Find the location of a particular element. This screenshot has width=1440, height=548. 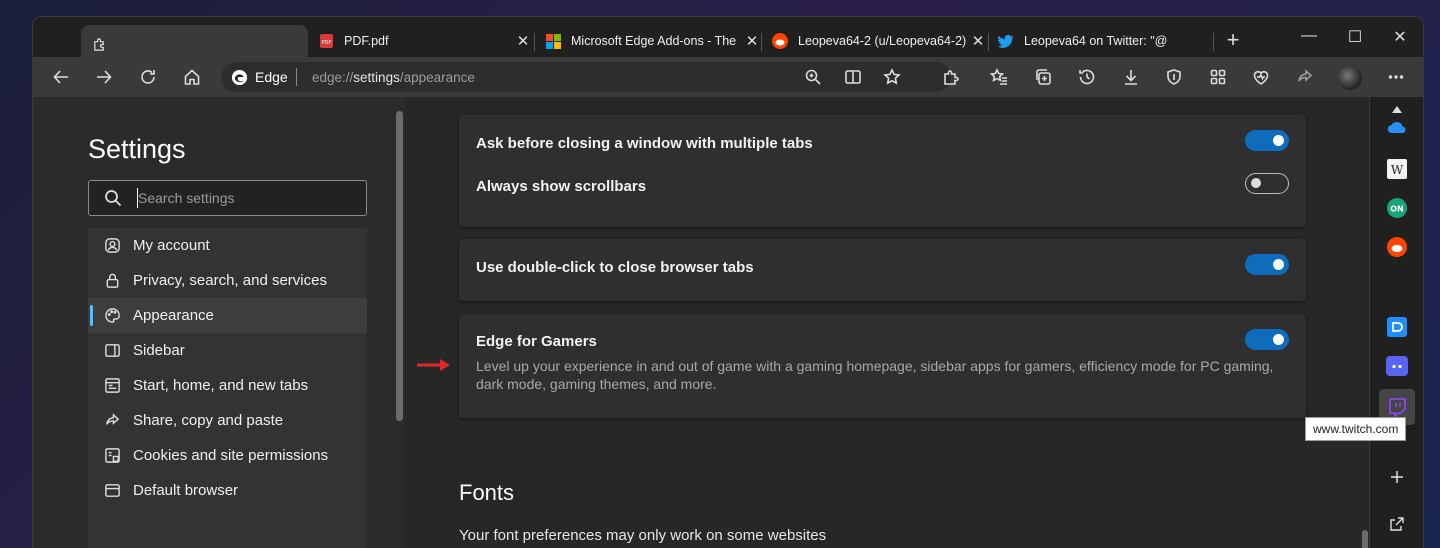

nav-item-privacy: Privacy, search, and services is located at coordinates (227, 280).